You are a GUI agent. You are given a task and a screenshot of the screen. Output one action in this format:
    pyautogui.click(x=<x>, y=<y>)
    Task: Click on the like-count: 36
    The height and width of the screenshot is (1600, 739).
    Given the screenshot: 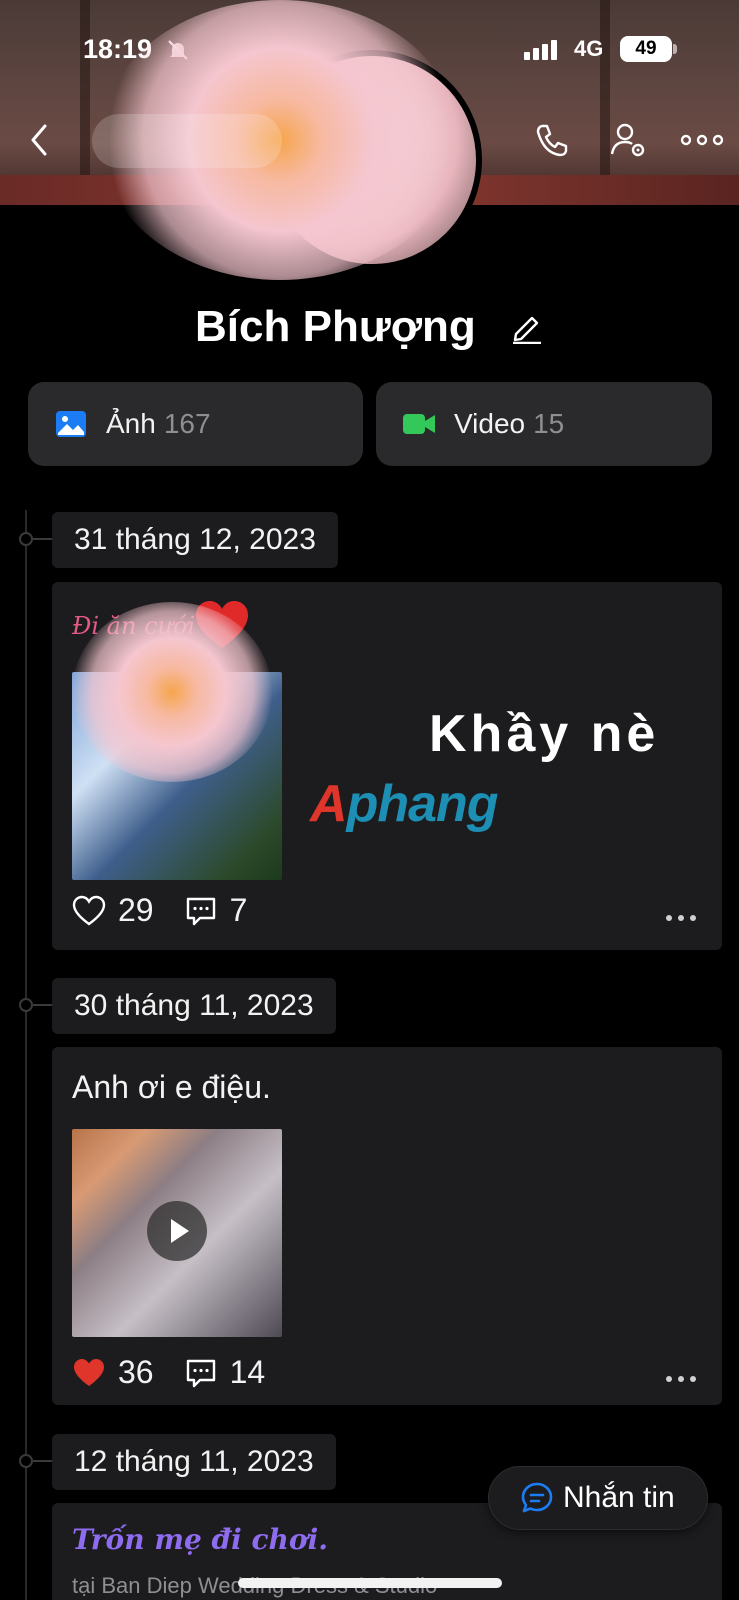 What is the action you would take?
    pyautogui.click(x=136, y=1372)
    